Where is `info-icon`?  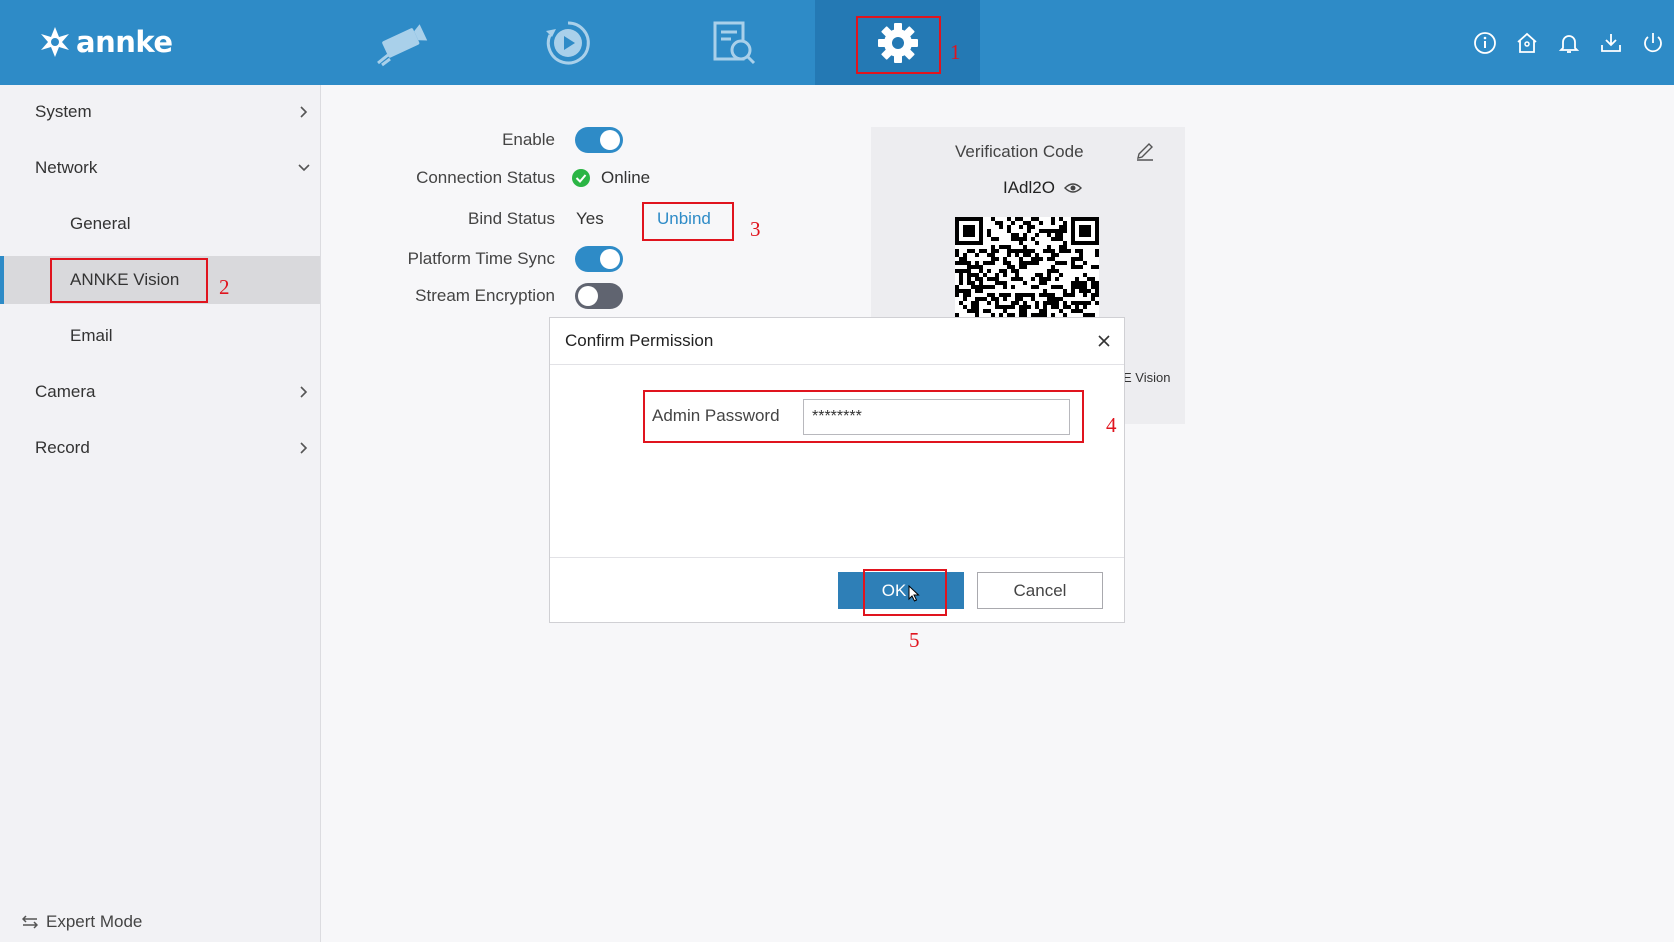 info-icon is located at coordinates (1485, 43).